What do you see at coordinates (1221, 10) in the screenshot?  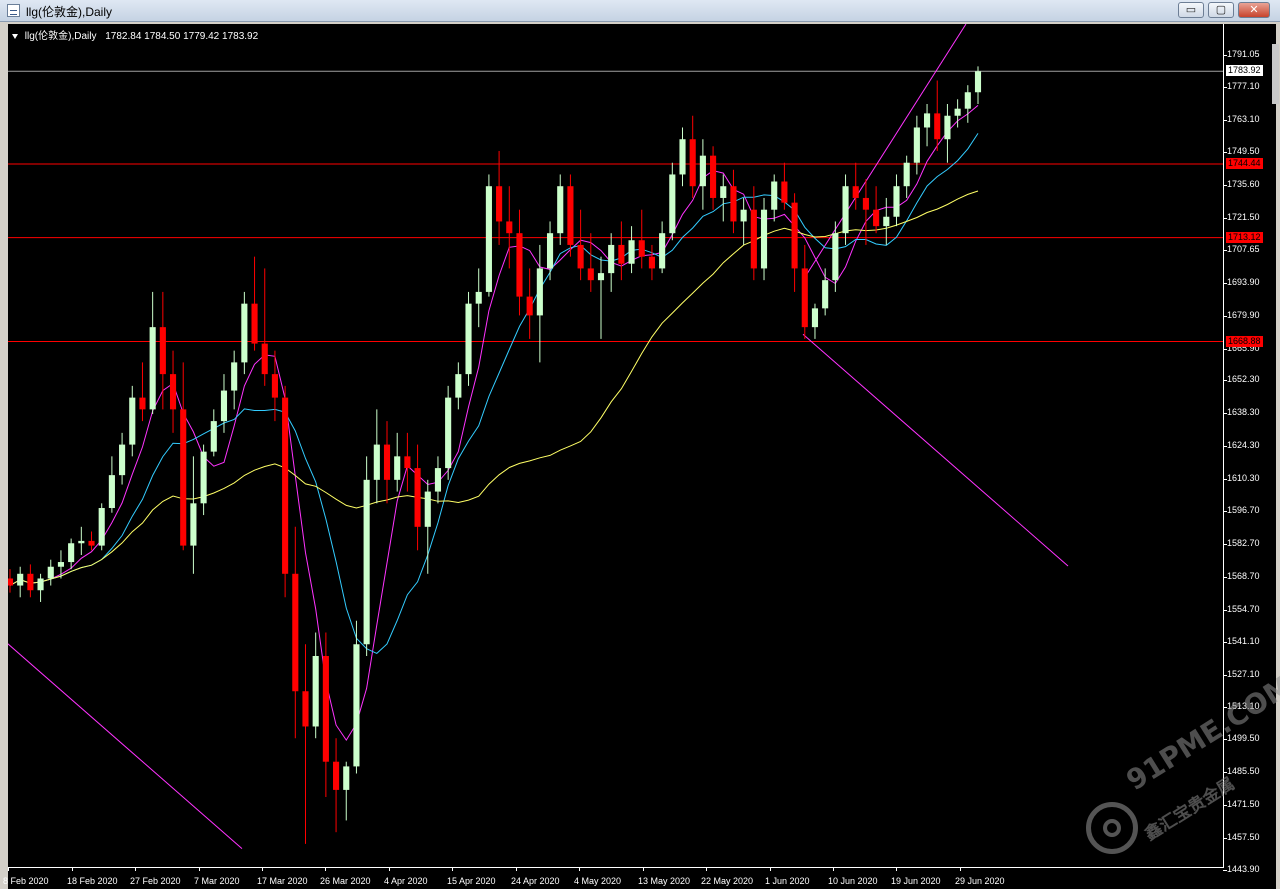 I see `restore-button: ▢` at bounding box center [1221, 10].